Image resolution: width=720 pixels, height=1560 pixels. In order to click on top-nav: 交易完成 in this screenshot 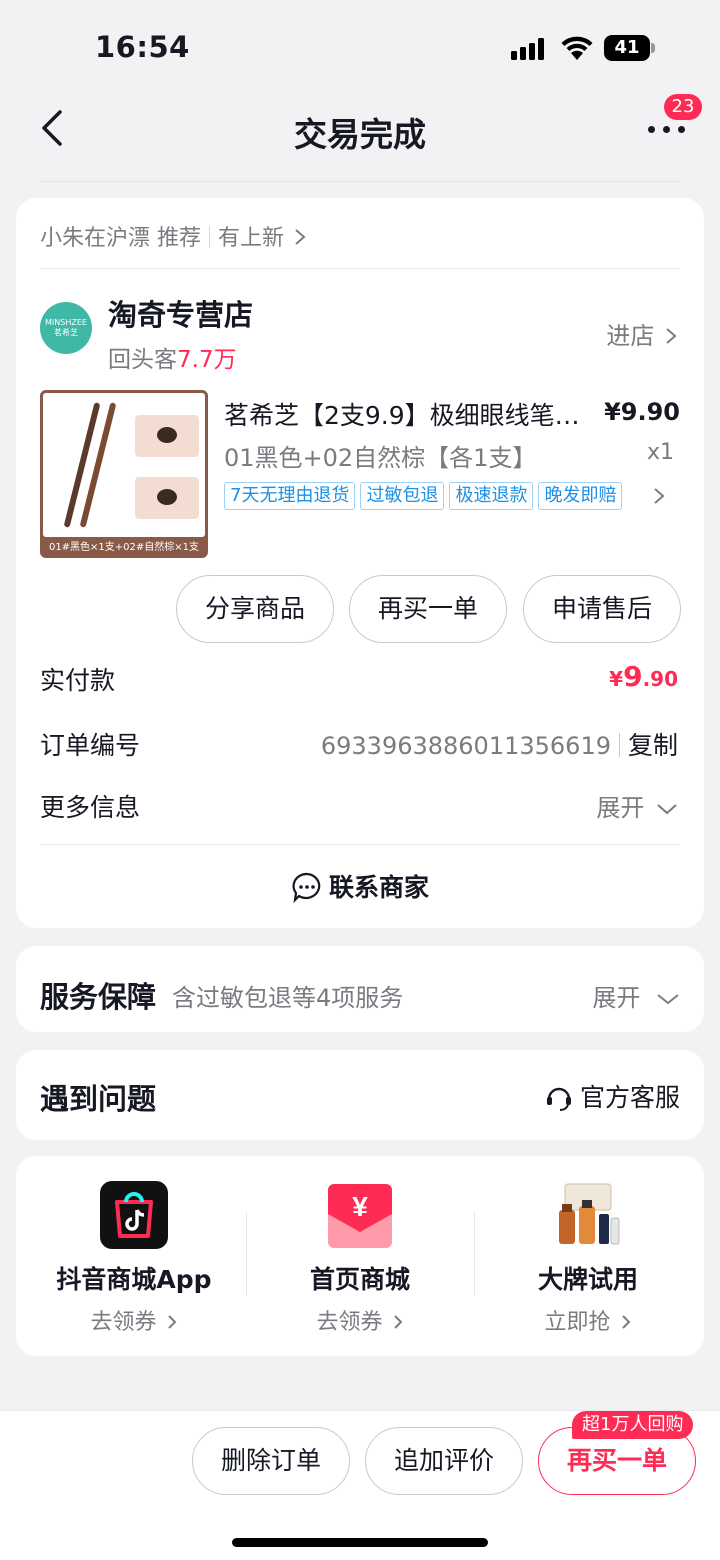, I will do `click(360, 137)`.